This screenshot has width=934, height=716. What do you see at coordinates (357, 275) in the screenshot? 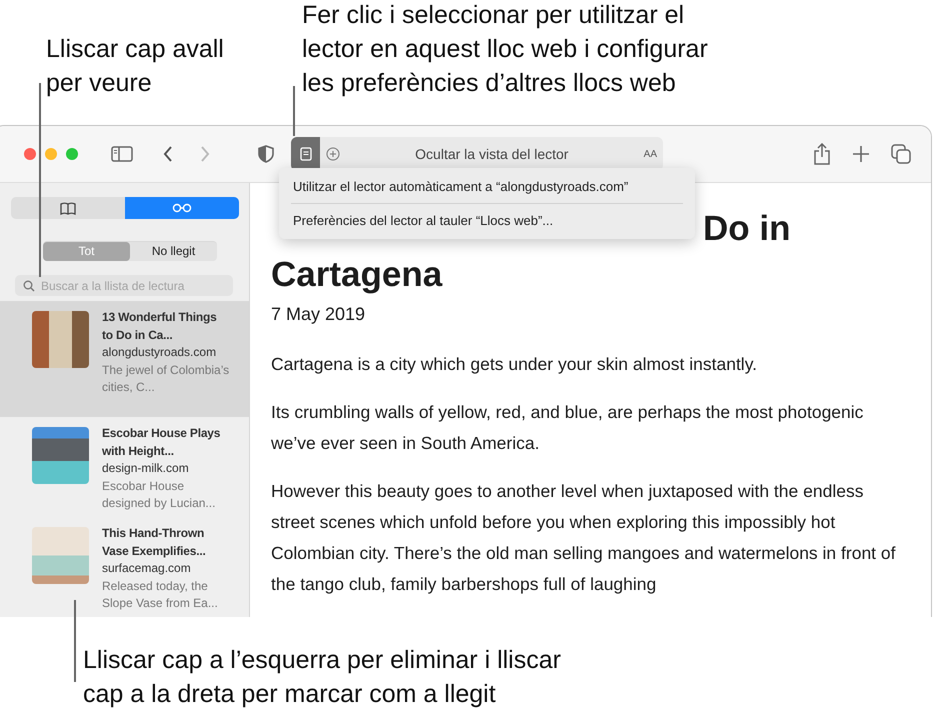
I see `article-title: Cartagena` at bounding box center [357, 275].